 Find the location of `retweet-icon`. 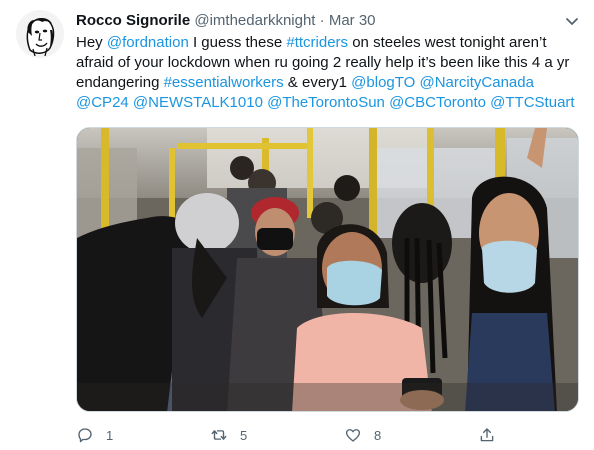

retweet-icon is located at coordinates (219, 435).